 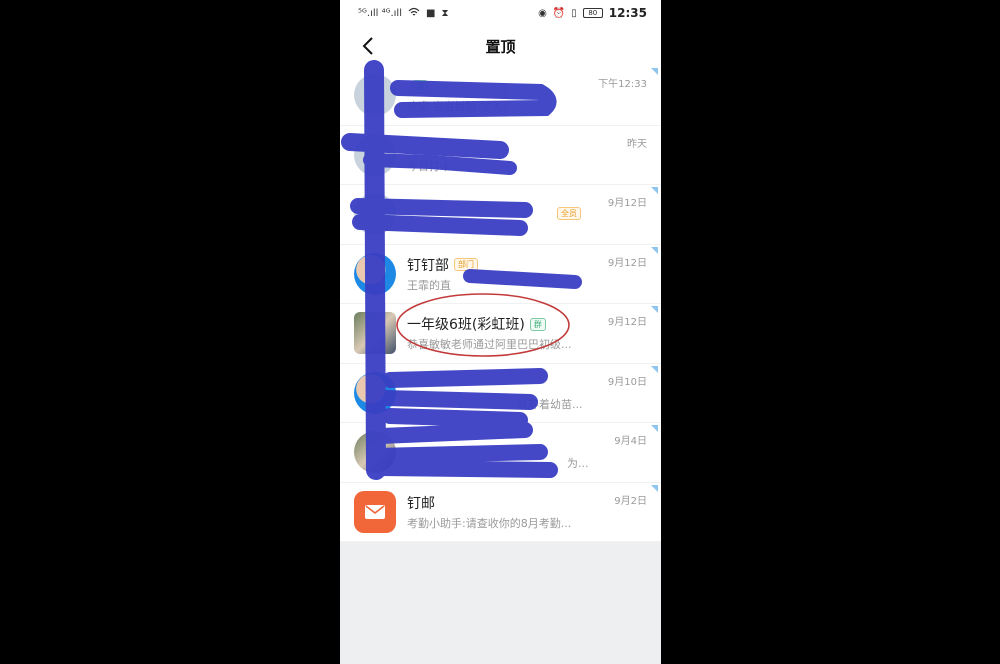 What do you see at coordinates (500, 215) in the screenshot?
I see `chat-row: 全员 9月12日` at bounding box center [500, 215].